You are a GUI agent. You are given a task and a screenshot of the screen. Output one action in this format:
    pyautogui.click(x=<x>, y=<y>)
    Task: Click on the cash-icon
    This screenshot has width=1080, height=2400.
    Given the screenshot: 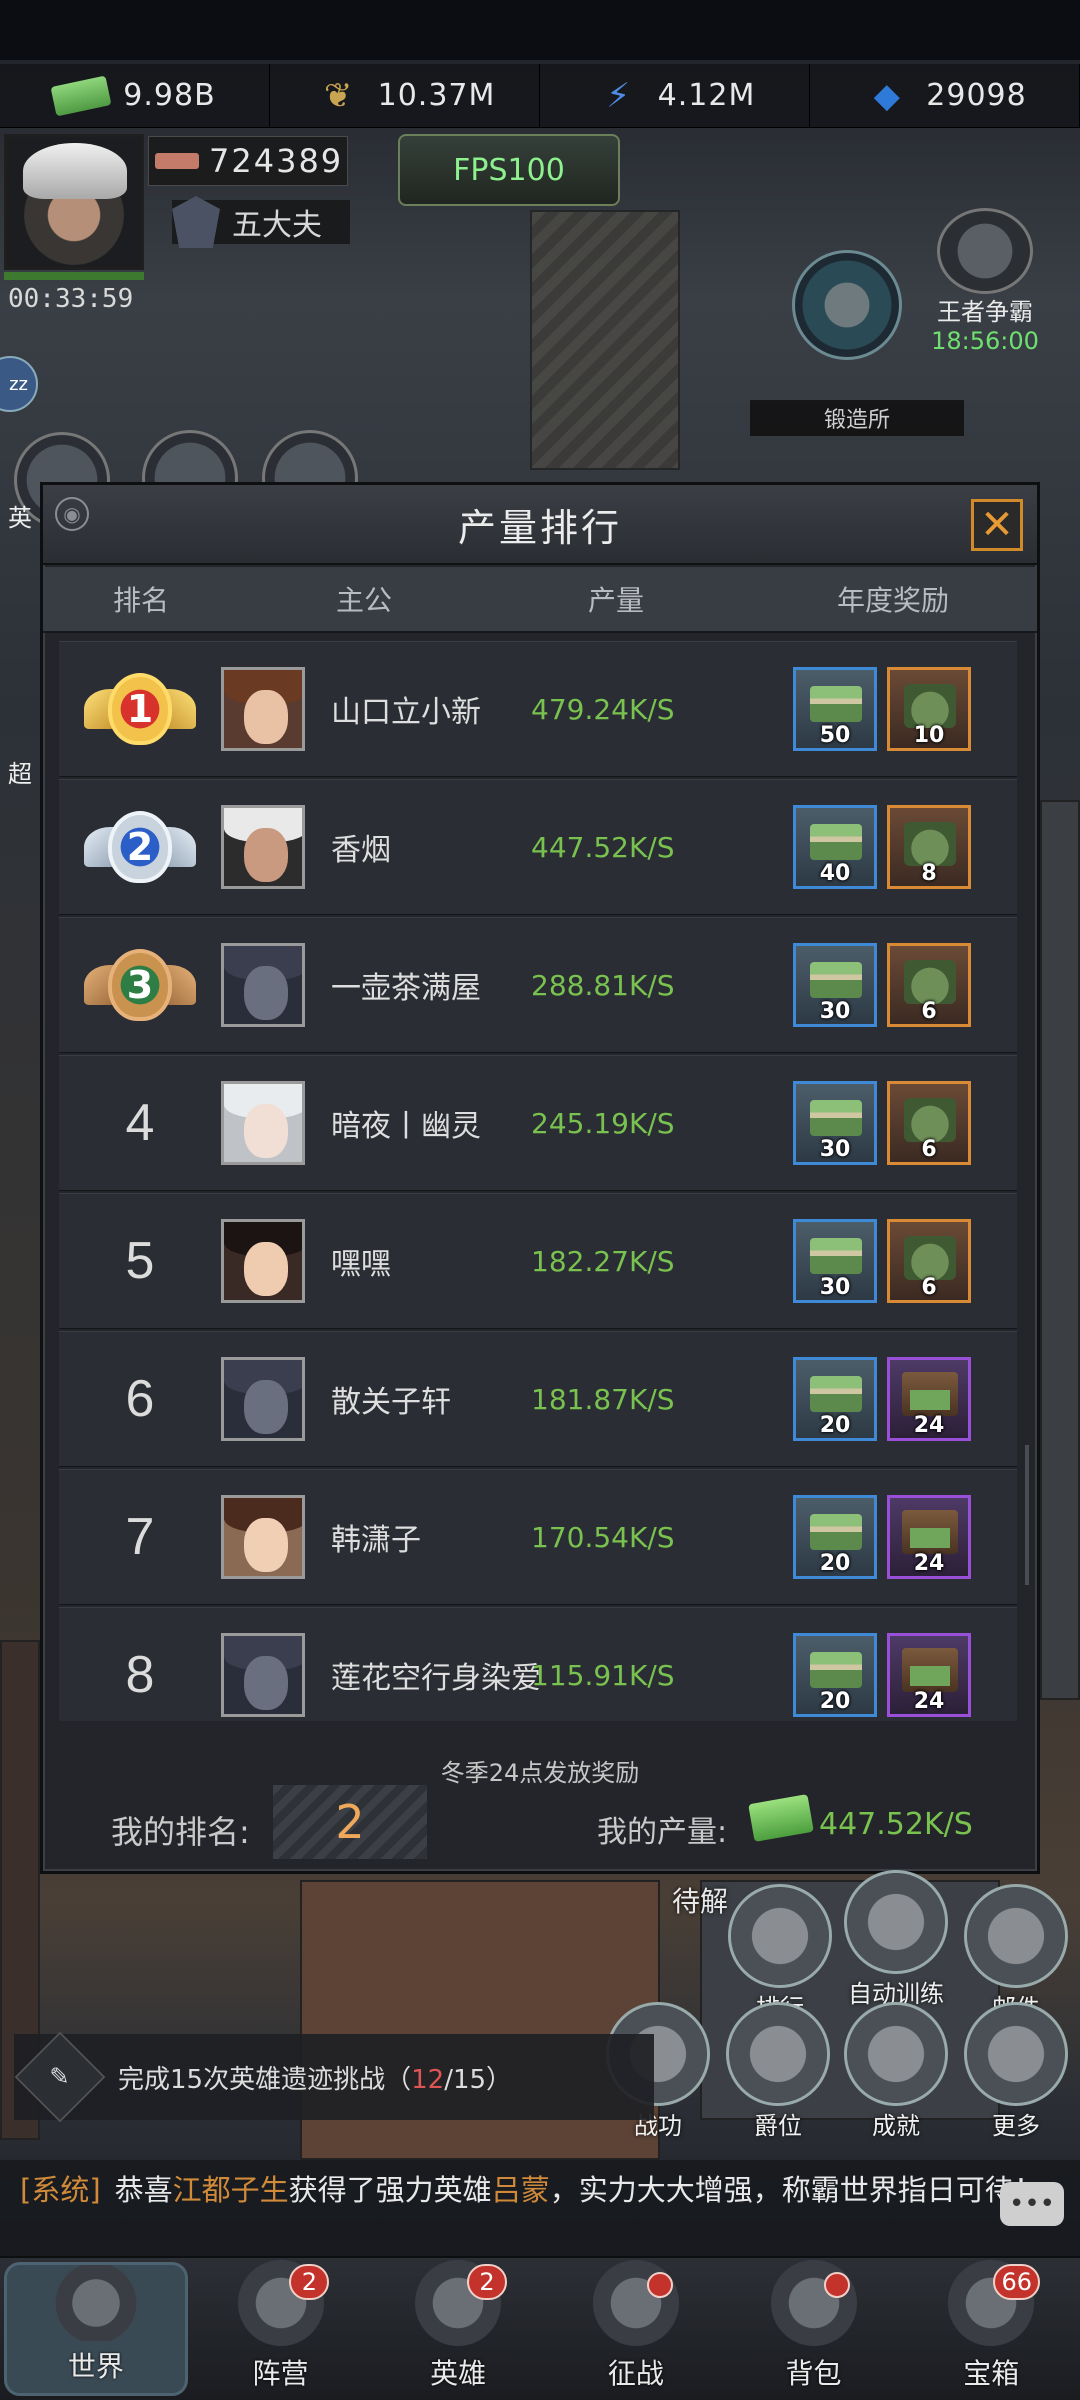 What is the action you would take?
    pyautogui.click(x=81, y=95)
    